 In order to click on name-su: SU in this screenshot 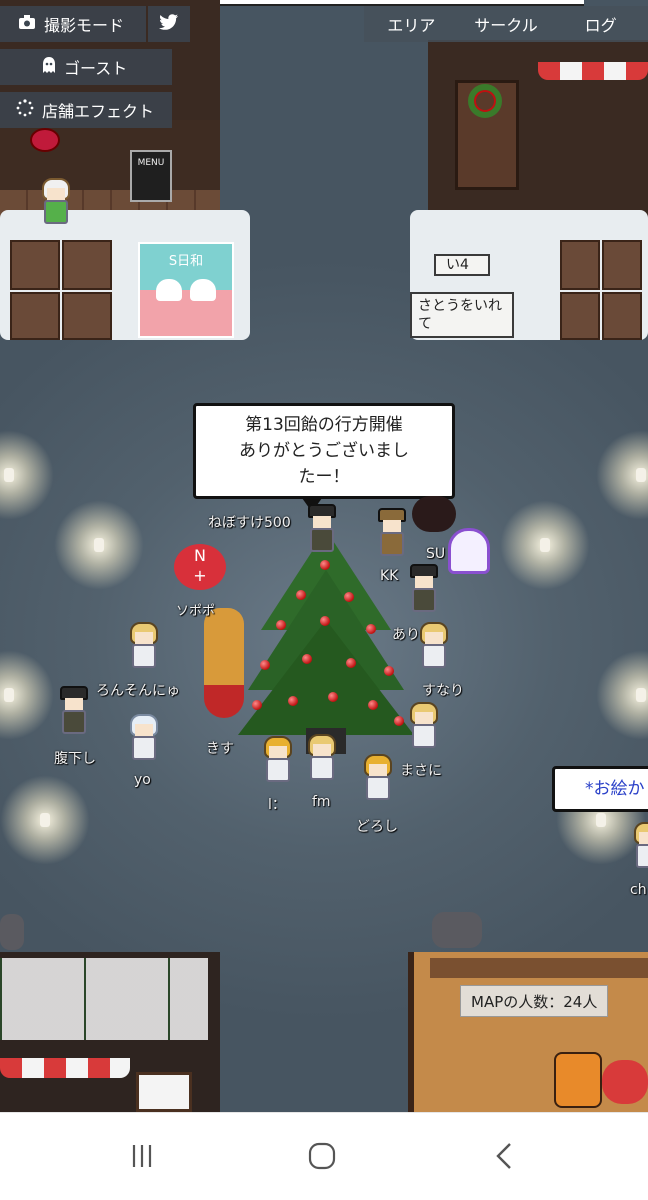, I will do `click(436, 554)`.